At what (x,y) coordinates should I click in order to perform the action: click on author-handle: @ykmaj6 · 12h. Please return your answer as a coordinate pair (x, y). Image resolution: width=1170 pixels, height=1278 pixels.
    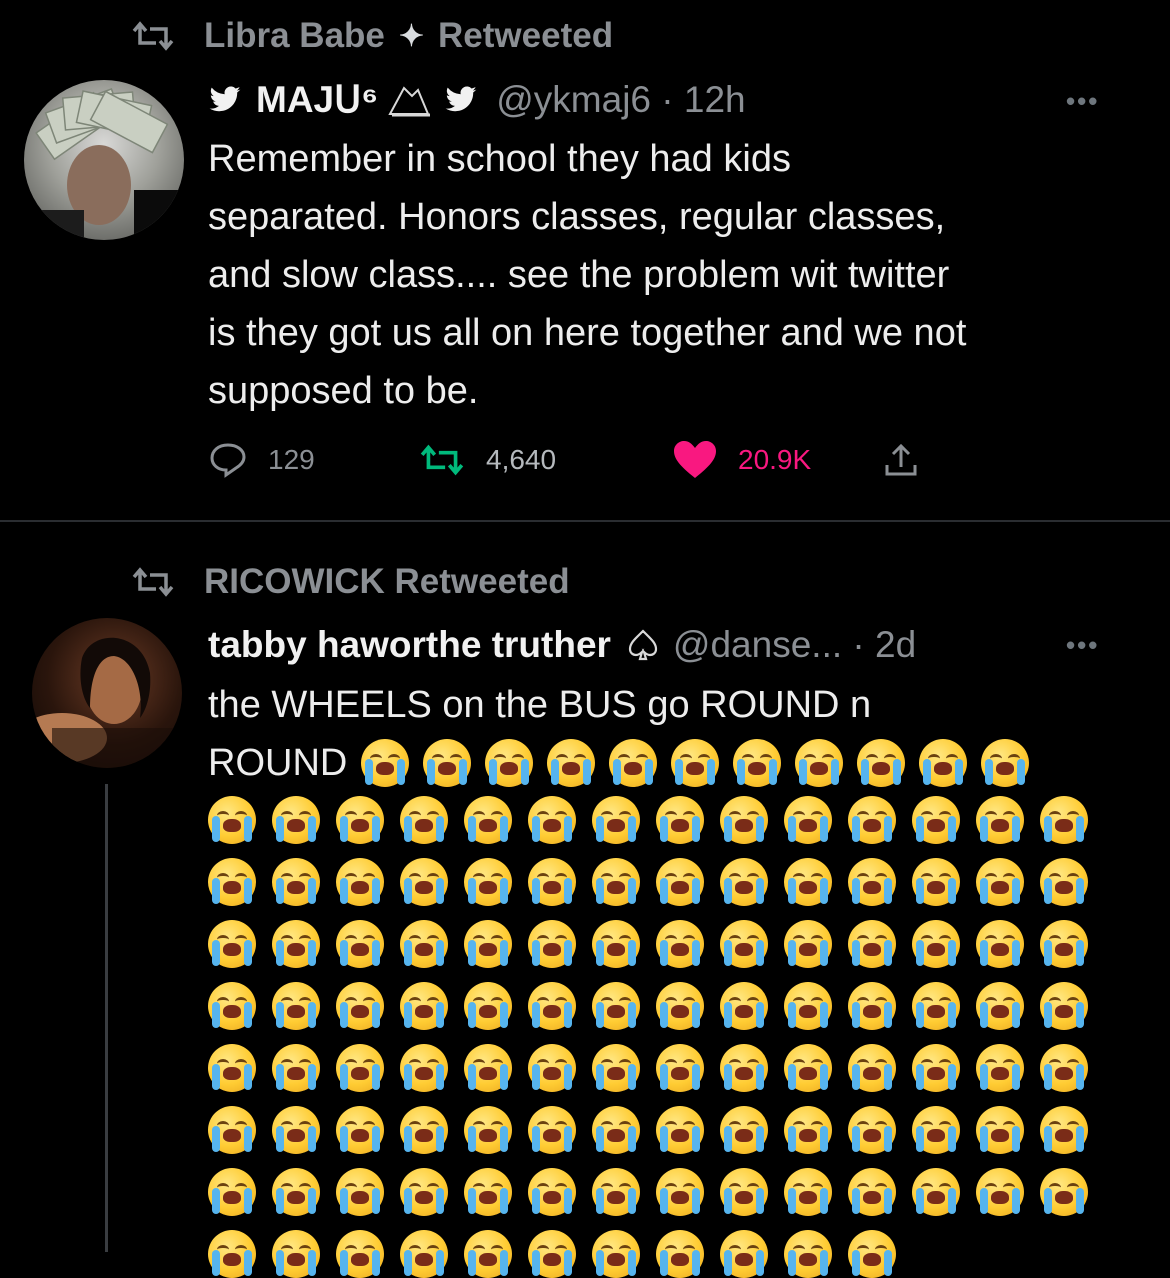
    Looking at the image, I should click on (620, 100).